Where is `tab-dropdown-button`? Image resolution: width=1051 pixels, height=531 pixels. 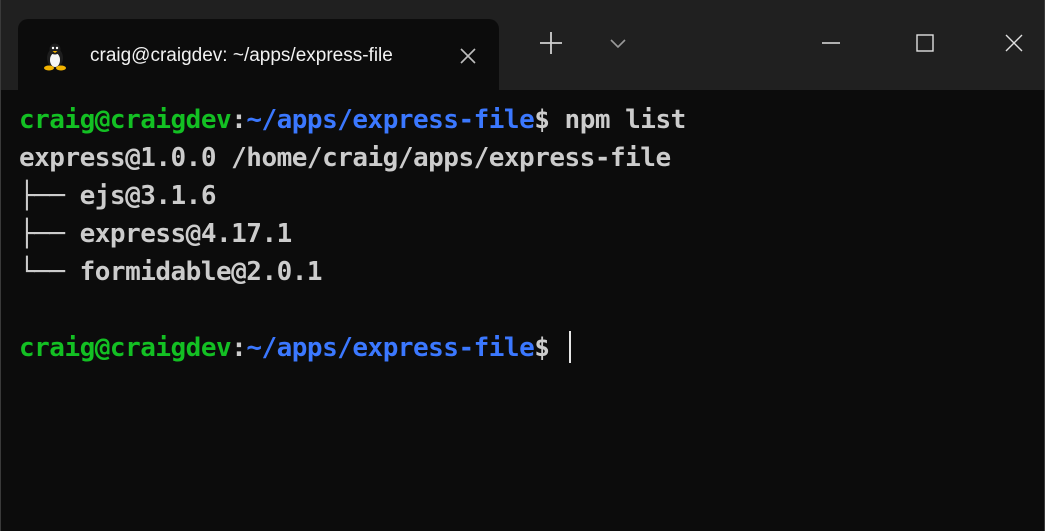
tab-dropdown-button is located at coordinates (618, 45).